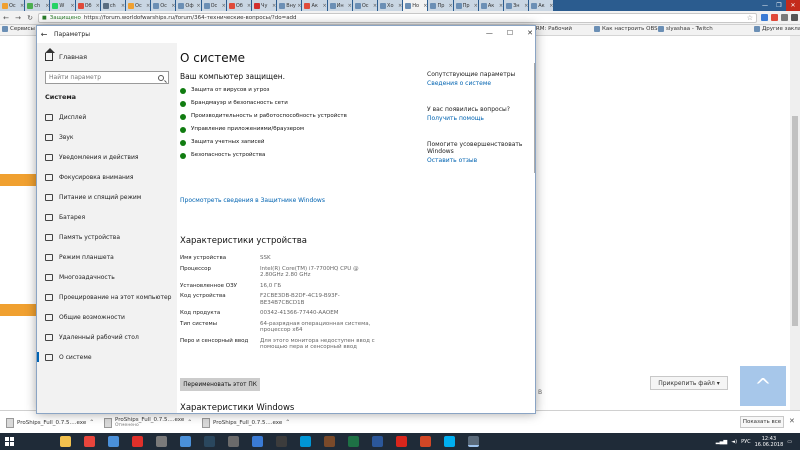 Image resolution: width=800 pixels, height=450 pixels. Describe the element at coordinates (113, 441) in the screenshot. I see `shield-app-icon` at that location.